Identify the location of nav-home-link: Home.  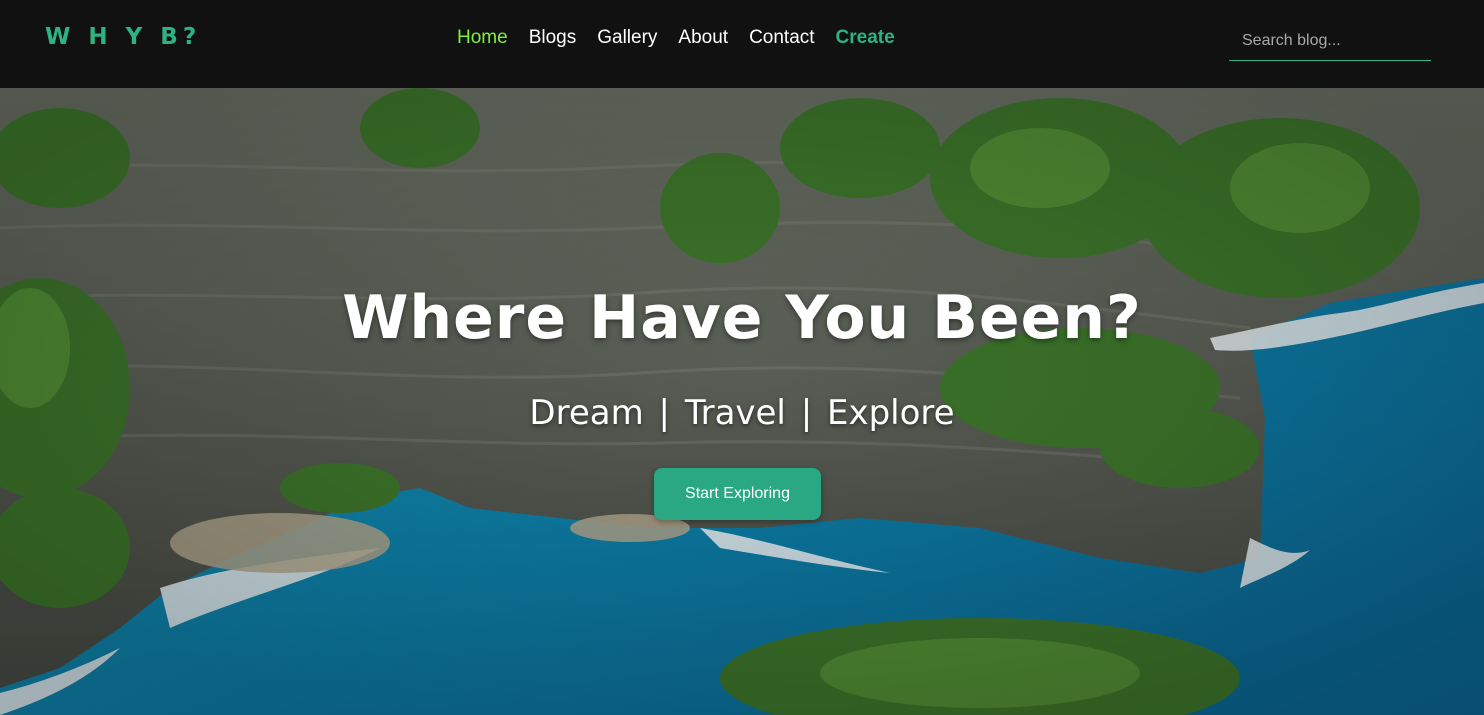
(482, 38).